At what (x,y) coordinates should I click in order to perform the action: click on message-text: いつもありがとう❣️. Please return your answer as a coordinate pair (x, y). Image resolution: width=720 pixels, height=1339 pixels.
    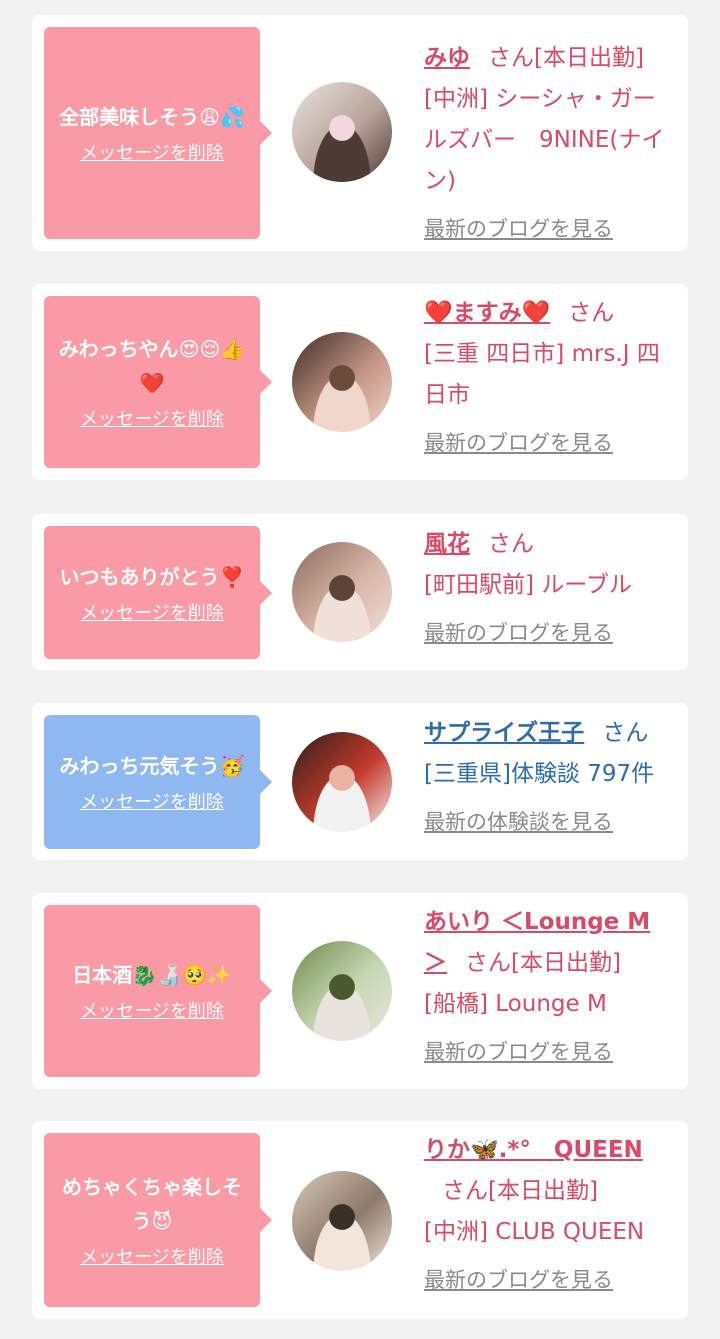
    Looking at the image, I should click on (152, 576).